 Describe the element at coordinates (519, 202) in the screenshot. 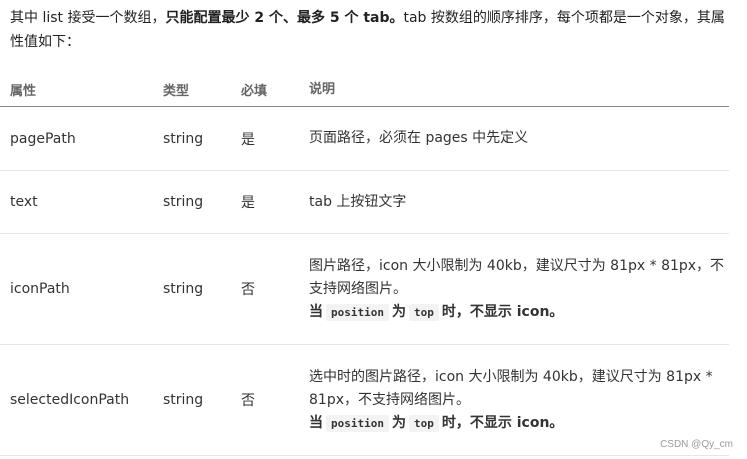

I see `cell-description: tab 上按钮文字` at that location.